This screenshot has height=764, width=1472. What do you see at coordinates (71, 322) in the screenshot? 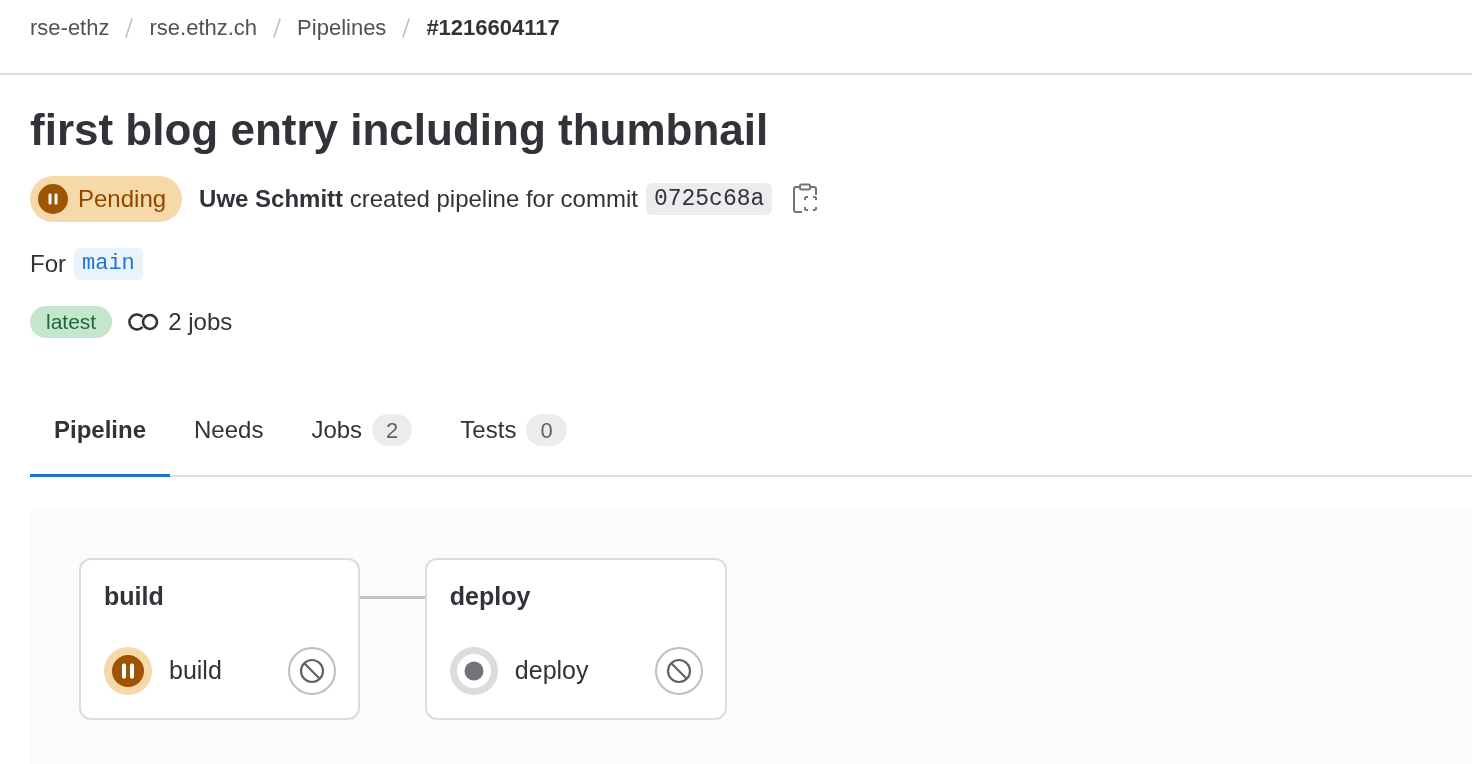
I see `tag-badge: latest` at bounding box center [71, 322].